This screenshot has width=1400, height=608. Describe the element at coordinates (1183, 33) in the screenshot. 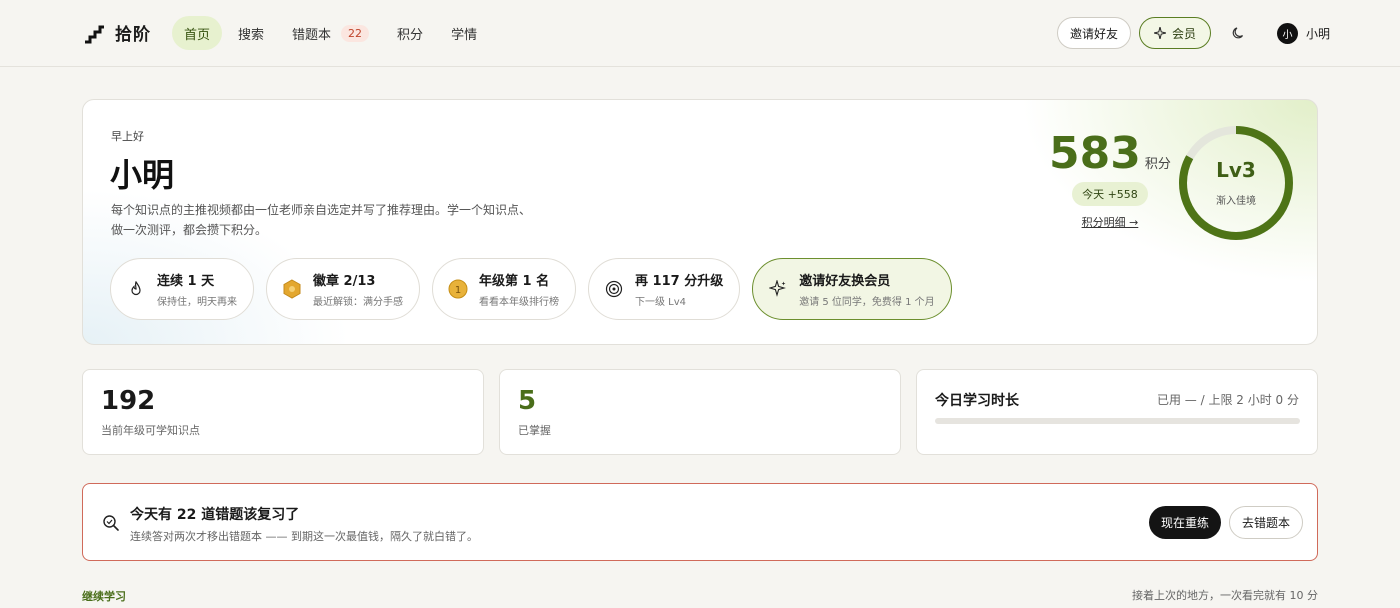

I see `member-label: 会员` at that location.